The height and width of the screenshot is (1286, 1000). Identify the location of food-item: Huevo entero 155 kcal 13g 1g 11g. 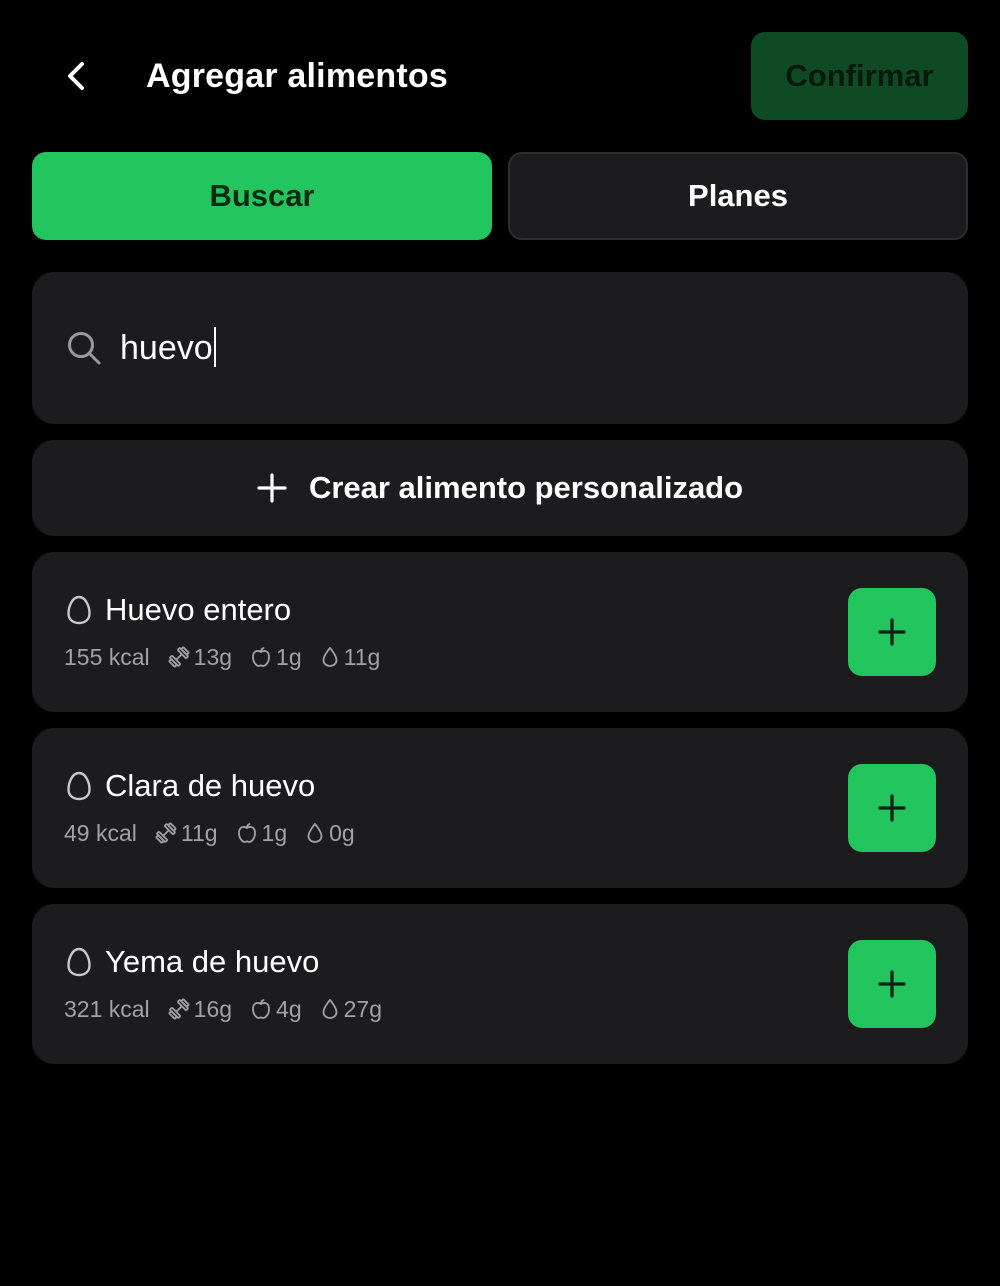
(500, 632).